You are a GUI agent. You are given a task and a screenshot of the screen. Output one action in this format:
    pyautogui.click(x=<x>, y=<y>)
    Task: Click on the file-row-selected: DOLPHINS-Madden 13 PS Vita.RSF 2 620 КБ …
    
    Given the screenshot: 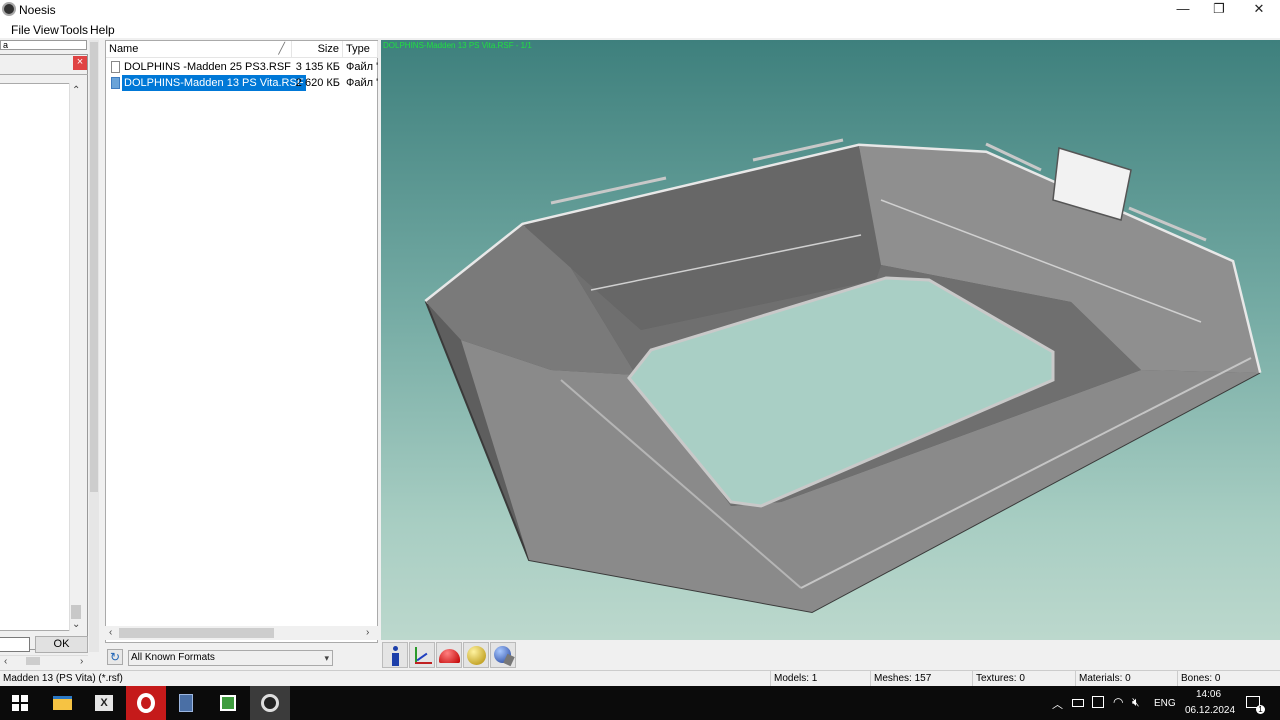 What is the action you would take?
    pyautogui.click(x=242, y=83)
    